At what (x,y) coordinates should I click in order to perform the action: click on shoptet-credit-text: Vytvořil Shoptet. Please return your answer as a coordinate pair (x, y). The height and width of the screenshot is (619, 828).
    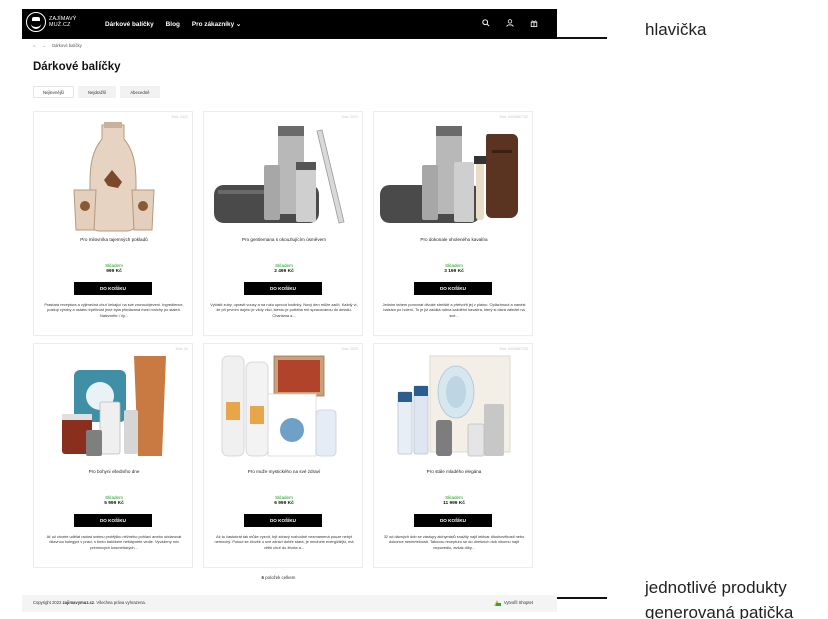
    Looking at the image, I should click on (518, 602).